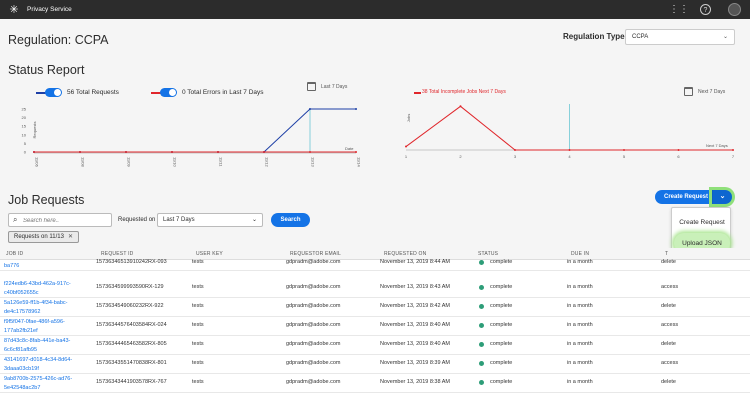 This screenshot has width=750, height=407. What do you see at coordinates (179, 220) in the screenshot?
I see `date-filter-value: Last 7 Days` at bounding box center [179, 220].